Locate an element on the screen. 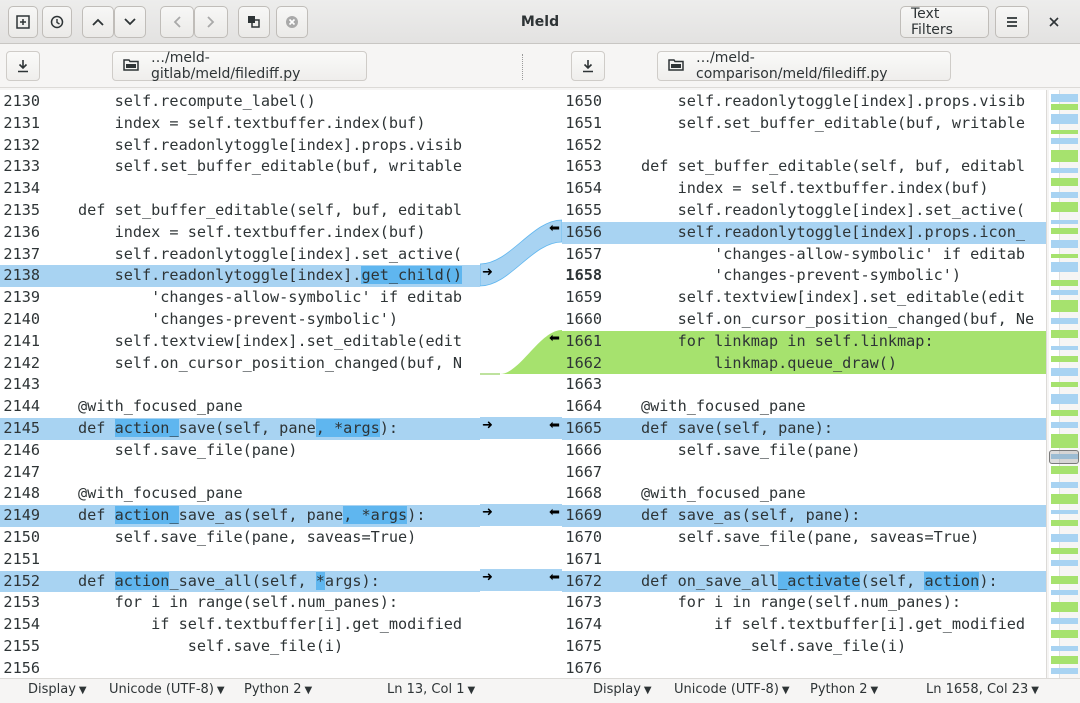 The width and height of the screenshot is (1080, 703). code-line: 2156 is located at coordinates (240, 668).